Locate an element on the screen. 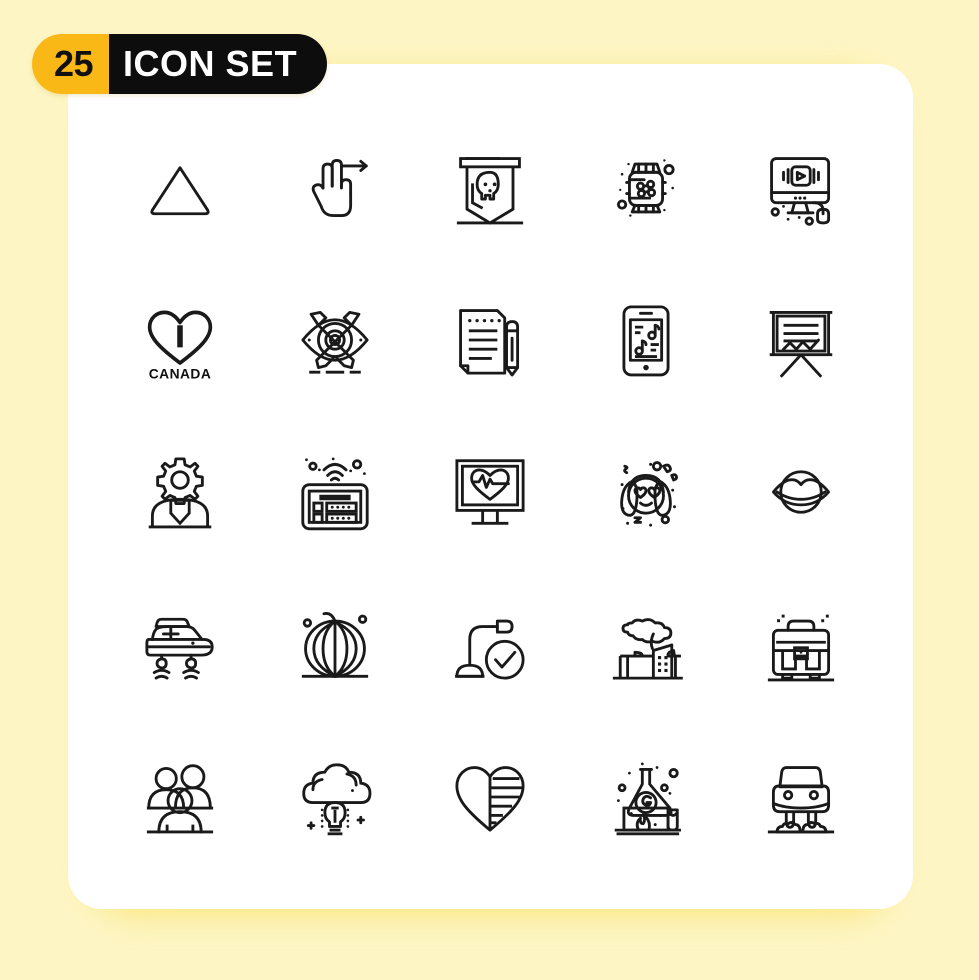 The width and height of the screenshot is (979, 980). heart-rate-monitor-icon is located at coordinates (490, 492).